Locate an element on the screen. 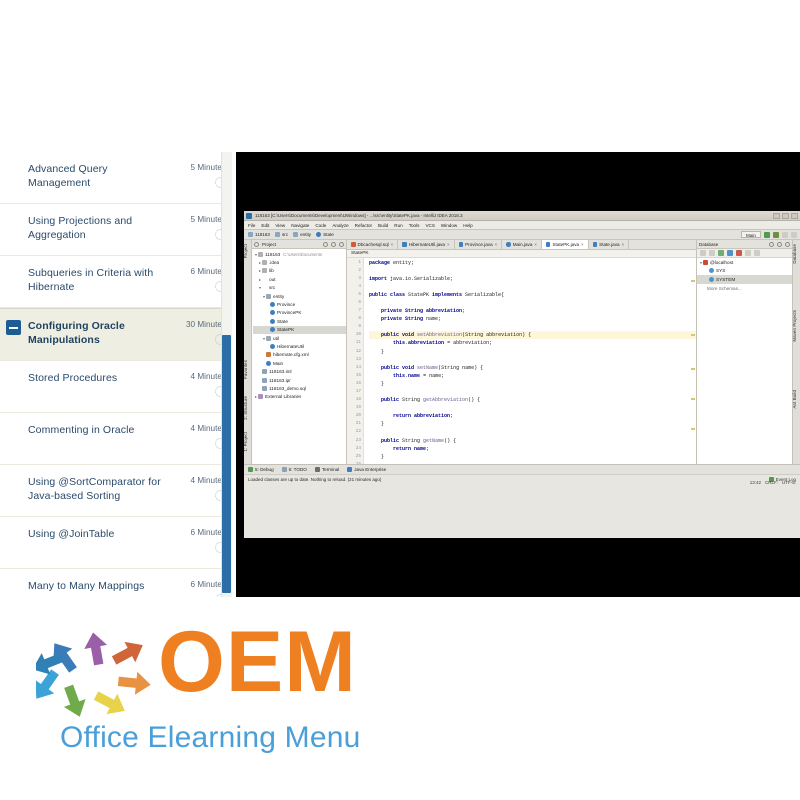 This screenshot has height=800, width=800. tree-node: Main is located at coordinates (299, 363).